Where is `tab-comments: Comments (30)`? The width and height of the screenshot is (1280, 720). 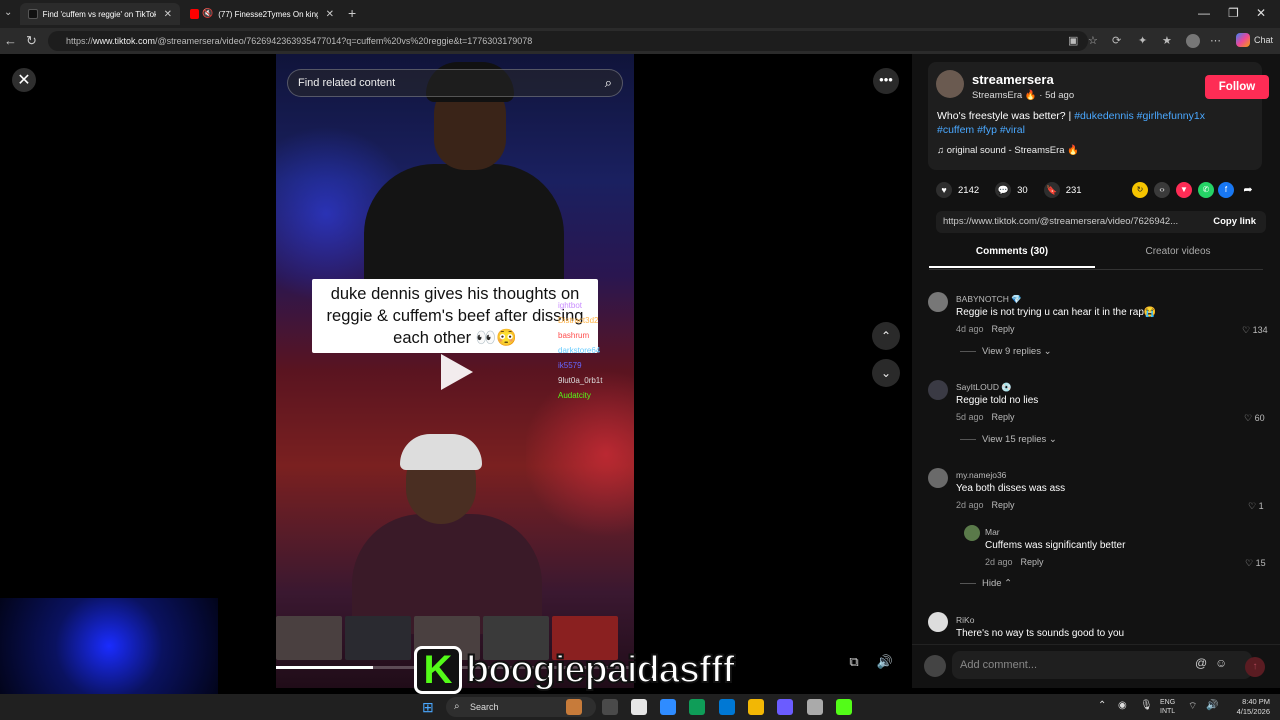
tab-comments: Comments (30) is located at coordinates (1012, 257).